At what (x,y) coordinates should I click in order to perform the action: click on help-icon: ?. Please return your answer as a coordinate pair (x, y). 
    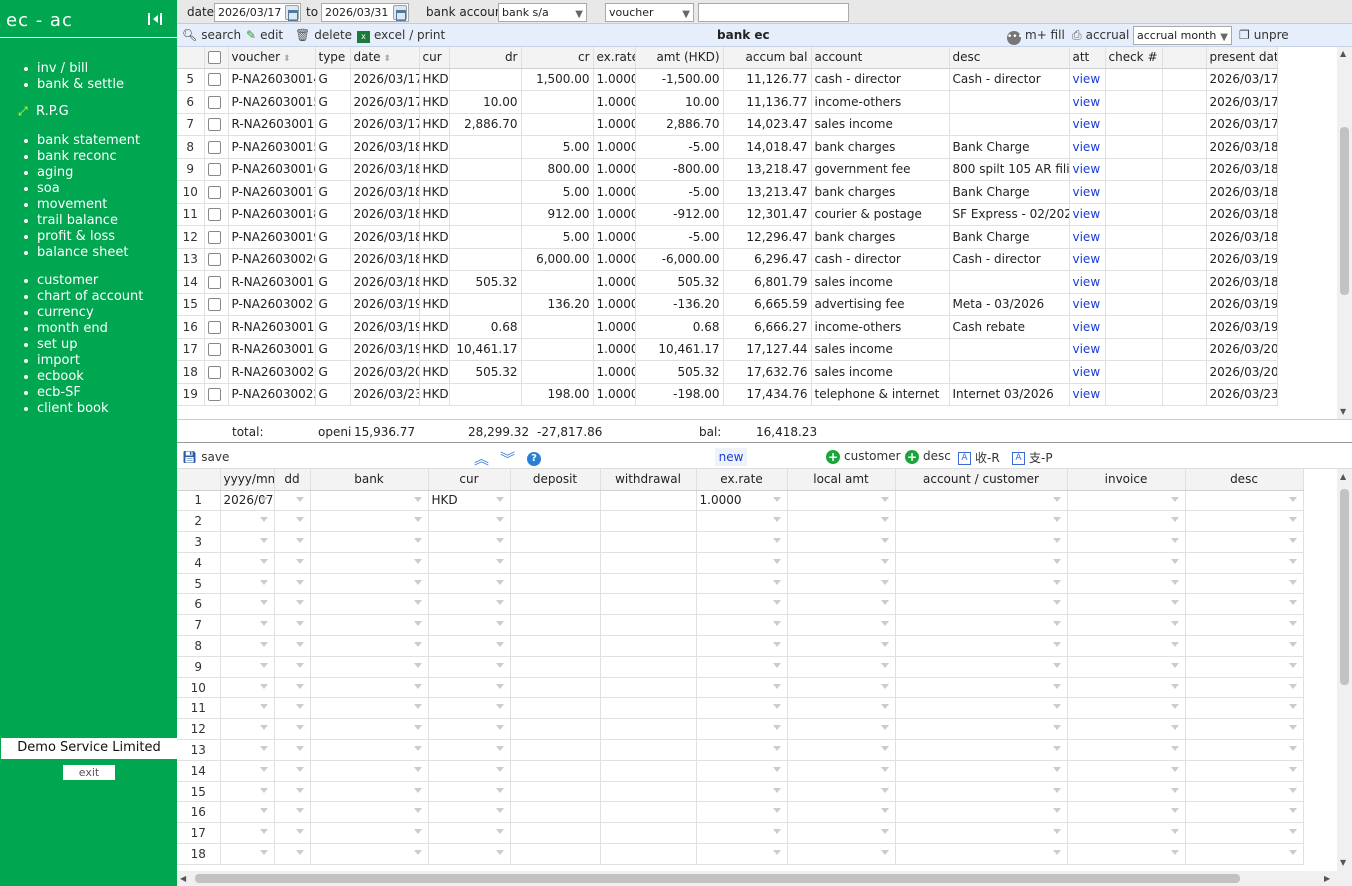
    Looking at the image, I should click on (534, 458).